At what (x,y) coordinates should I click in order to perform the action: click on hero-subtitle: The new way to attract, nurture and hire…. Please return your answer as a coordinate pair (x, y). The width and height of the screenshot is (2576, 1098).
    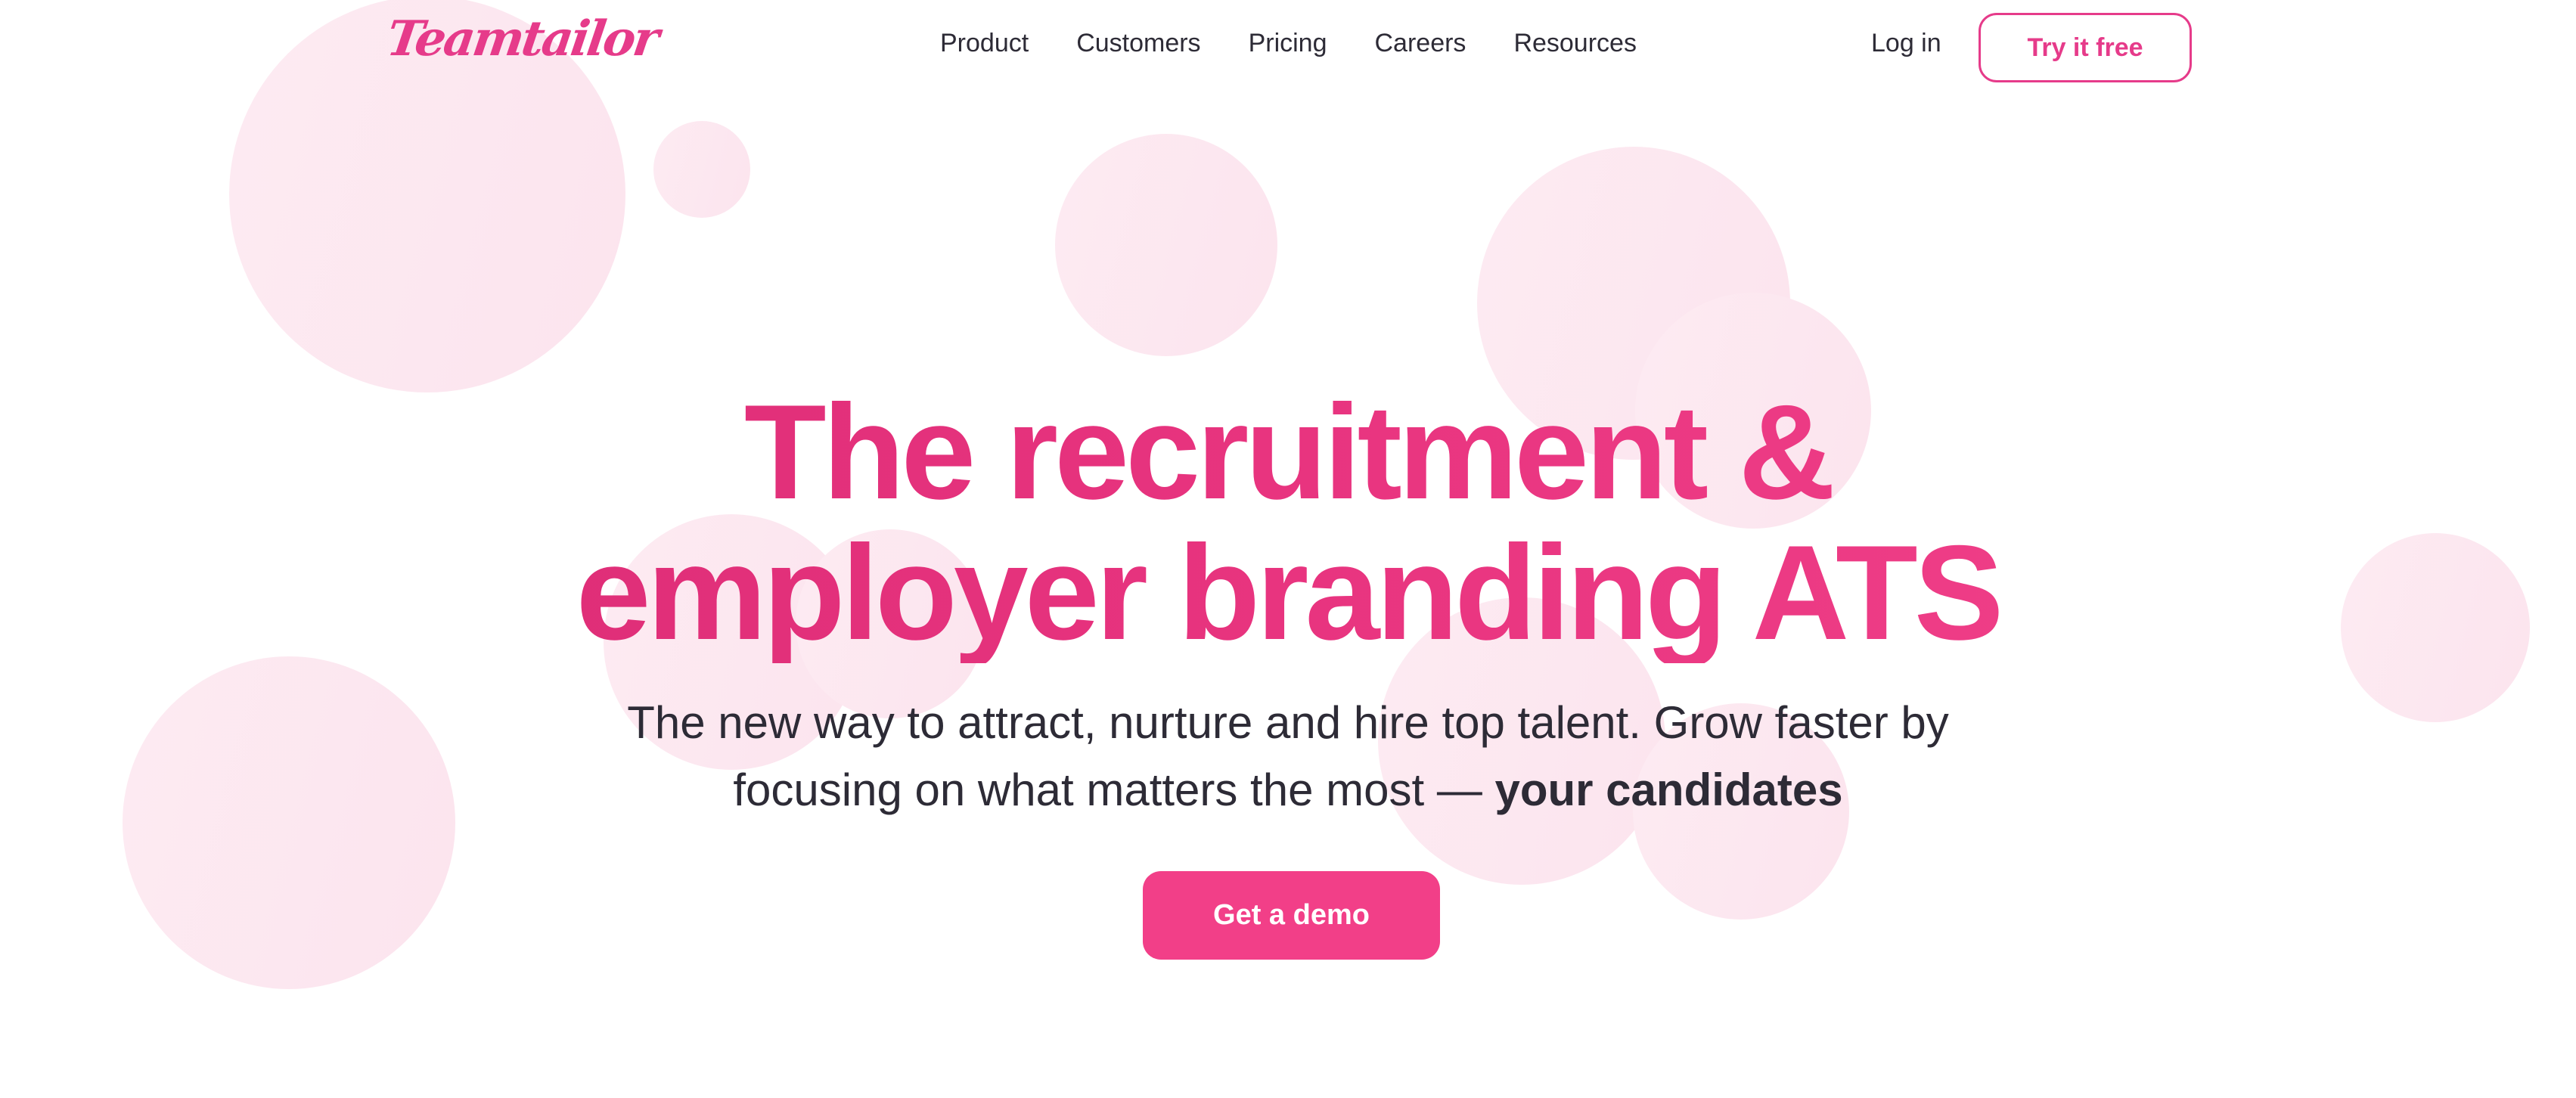
    Looking at the image, I should click on (1288, 756).